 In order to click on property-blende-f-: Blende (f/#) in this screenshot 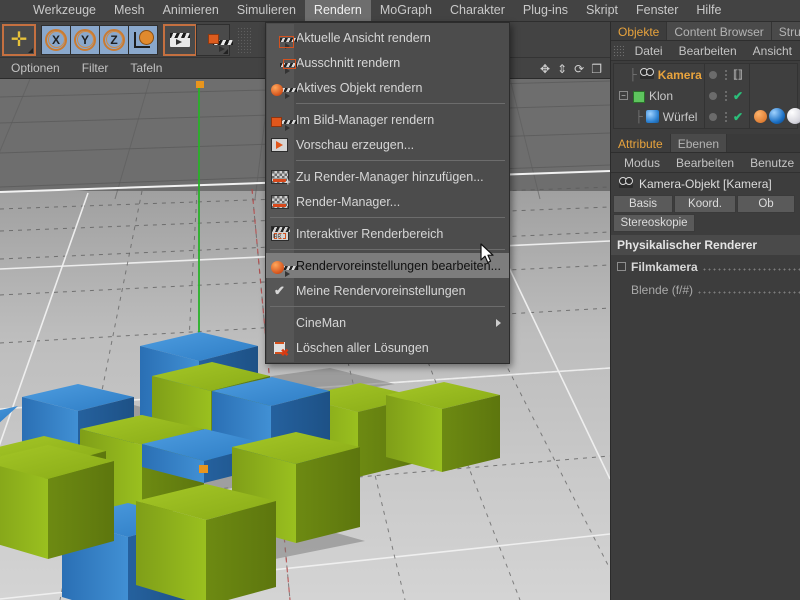, I will do `click(705, 289)`.